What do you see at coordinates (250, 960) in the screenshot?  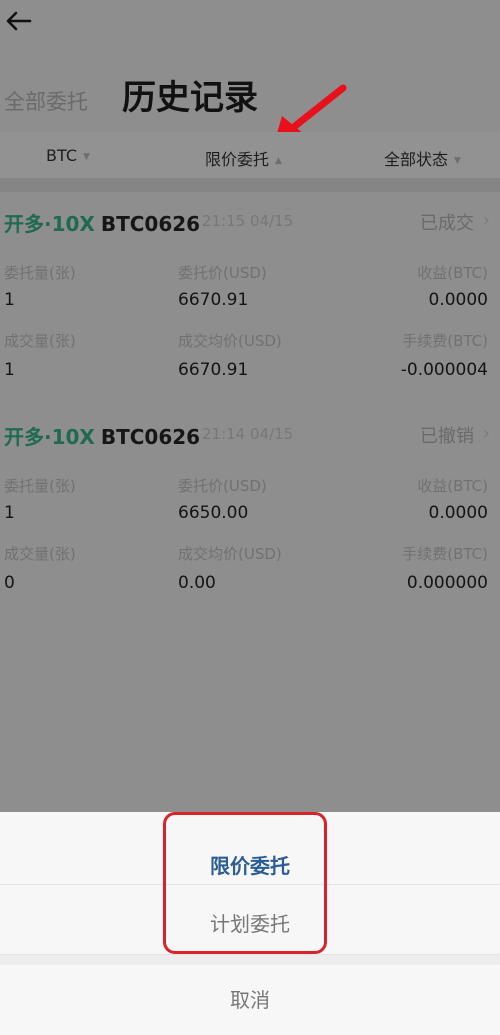 I see `sheet-gap` at bounding box center [250, 960].